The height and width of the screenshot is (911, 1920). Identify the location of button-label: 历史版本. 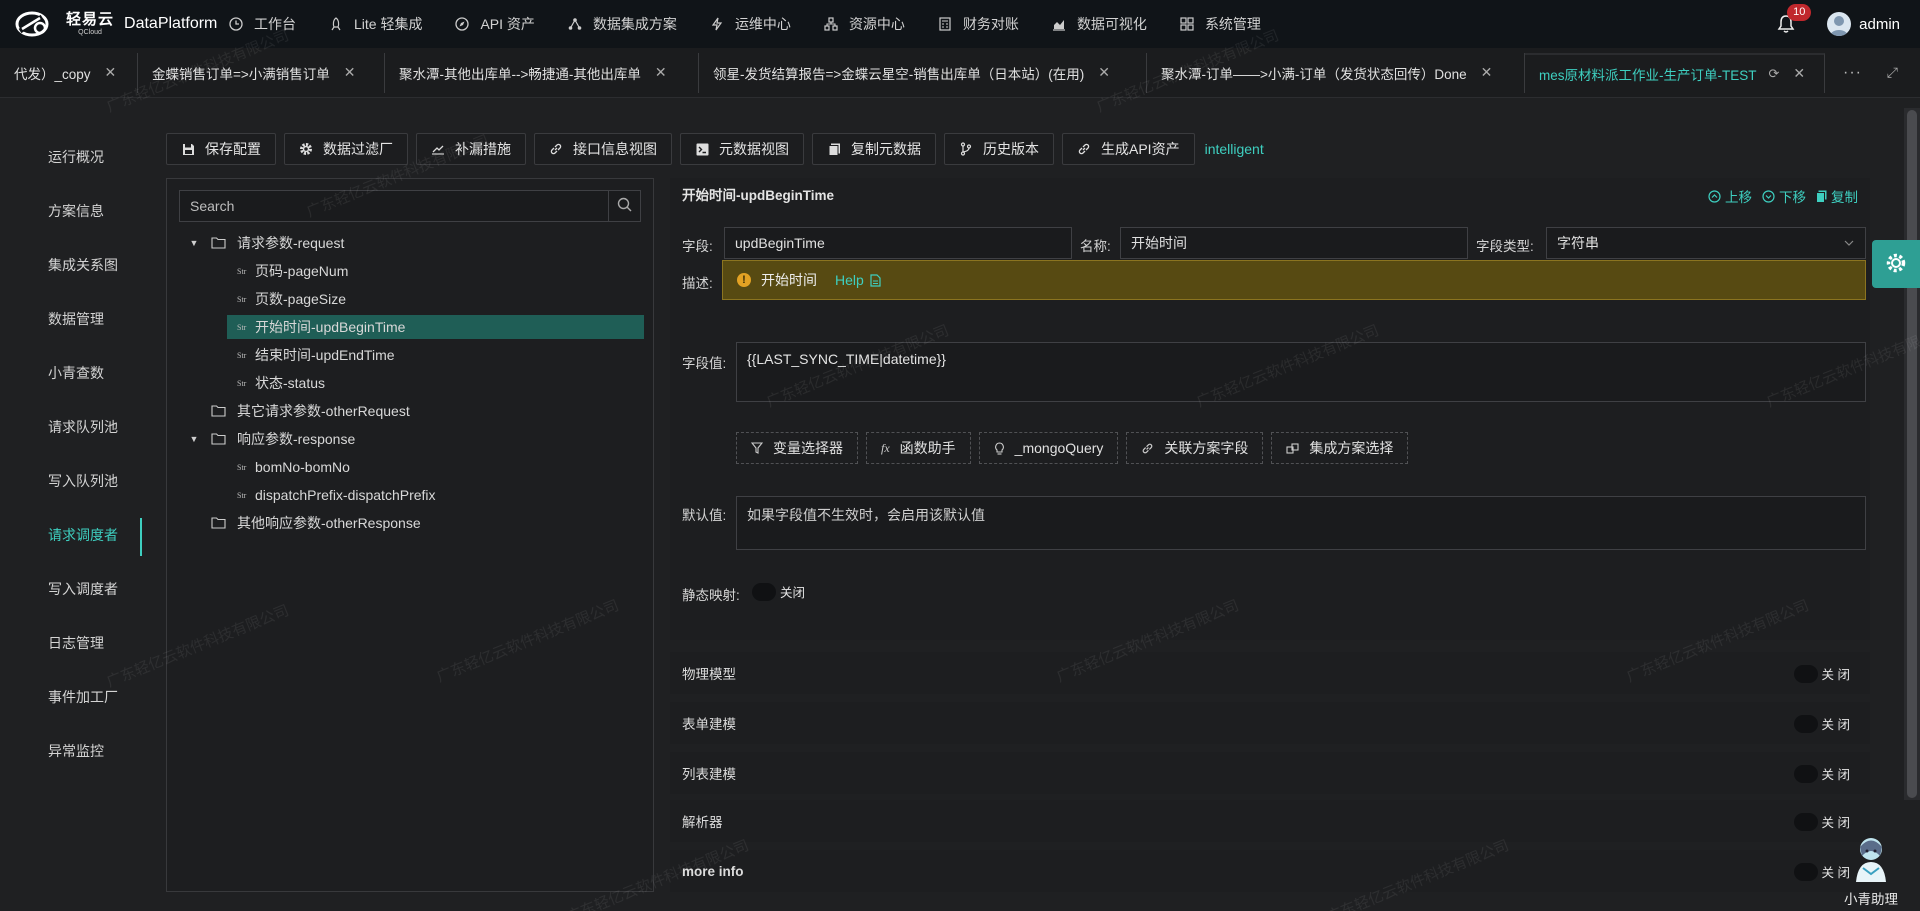
(1011, 149).